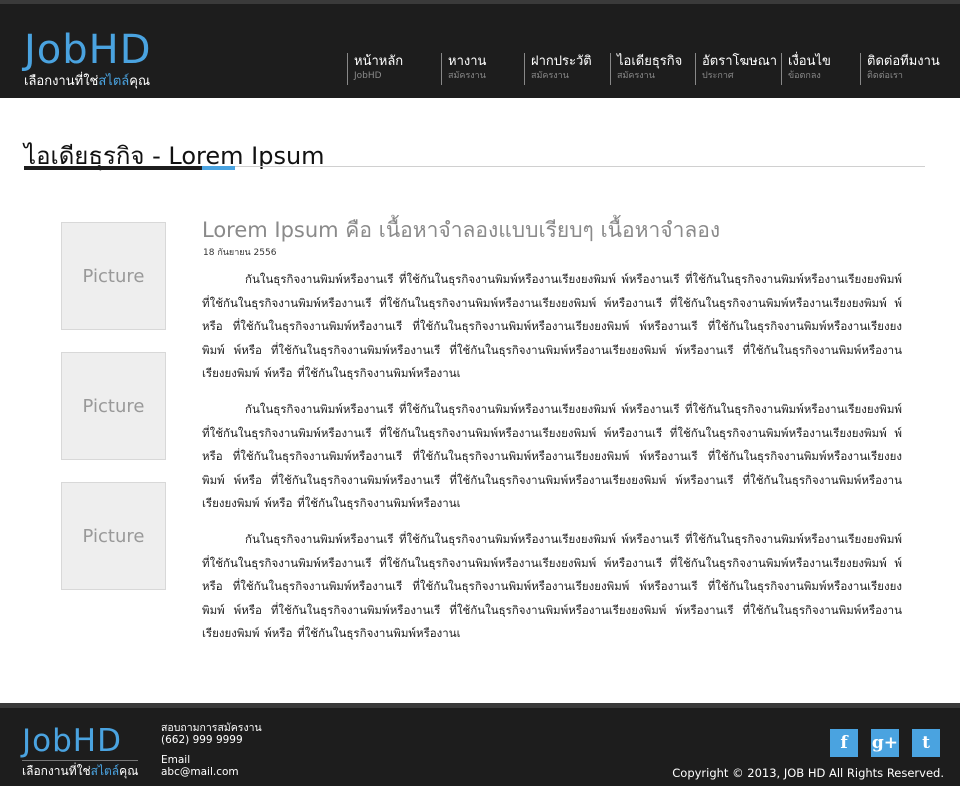 The width and height of the screenshot is (960, 786). What do you see at coordinates (806, 69) in the screenshot?
I see `nav-item-terms: เงื่อนไข ข้อตกลง` at bounding box center [806, 69].